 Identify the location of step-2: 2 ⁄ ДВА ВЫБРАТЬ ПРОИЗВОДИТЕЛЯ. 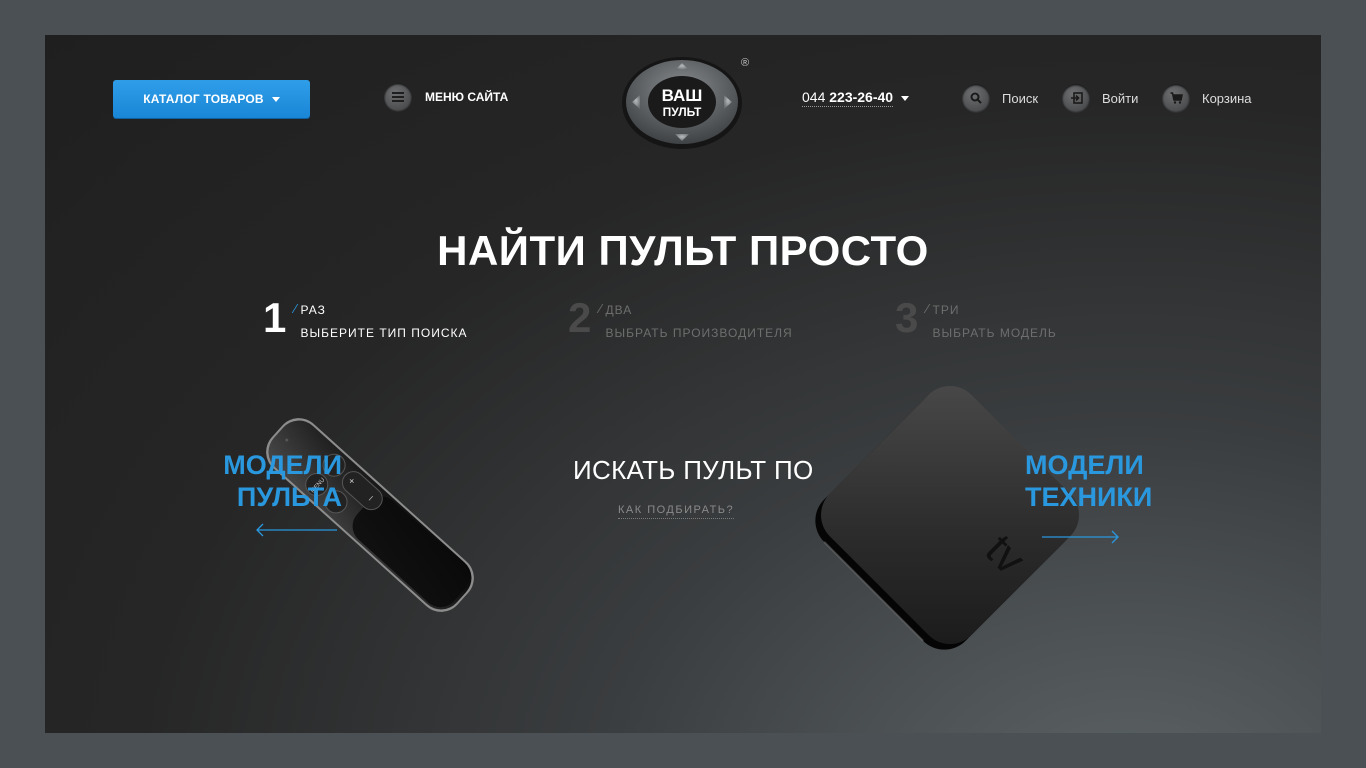
(680, 317).